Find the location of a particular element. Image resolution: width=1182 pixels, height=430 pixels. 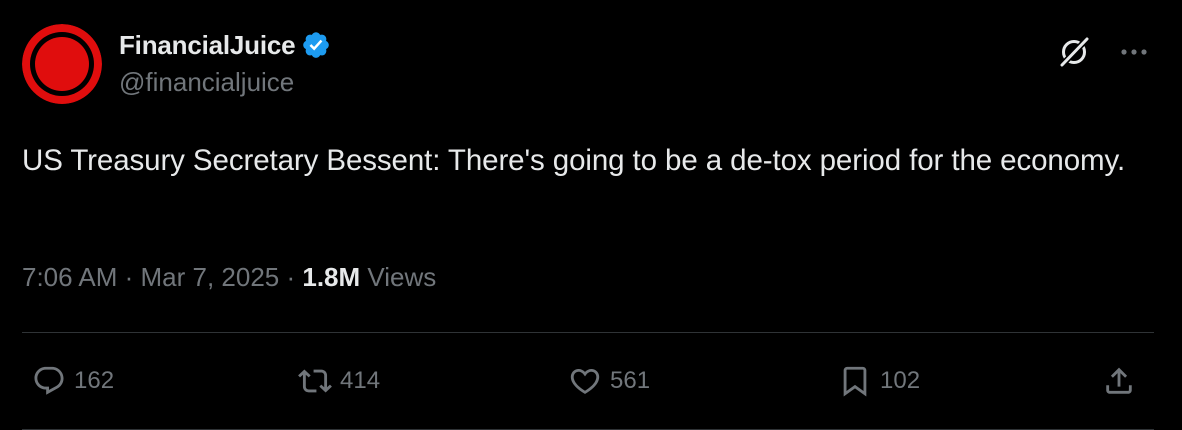

reply-button: 162 is located at coordinates (73, 381).